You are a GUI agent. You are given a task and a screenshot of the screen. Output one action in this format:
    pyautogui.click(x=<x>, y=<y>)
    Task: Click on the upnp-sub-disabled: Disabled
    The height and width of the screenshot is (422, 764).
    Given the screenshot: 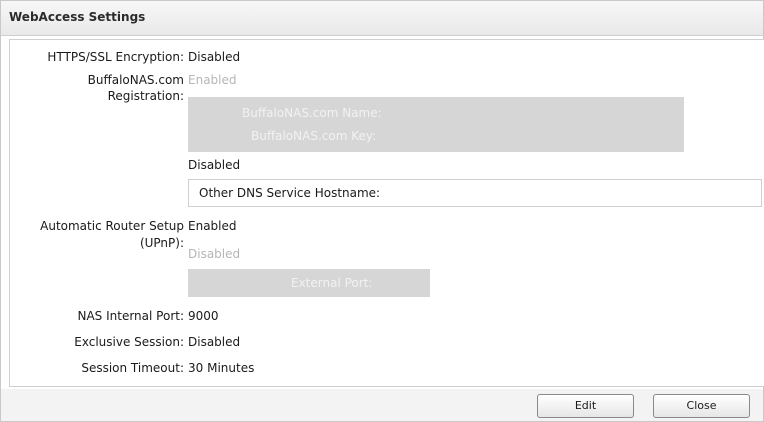 What is the action you would take?
    pyautogui.click(x=214, y=254)
    